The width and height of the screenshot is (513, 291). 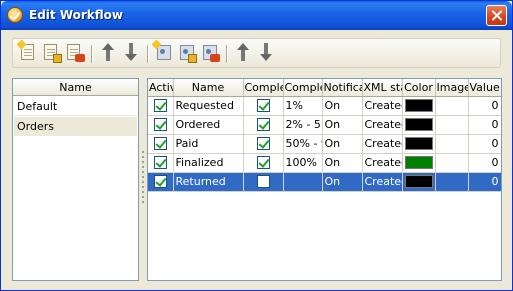 What do you see at coordinates (210, 53) in the screenshot?
I see `delete-node-icon` at bounding box center [210, 53].